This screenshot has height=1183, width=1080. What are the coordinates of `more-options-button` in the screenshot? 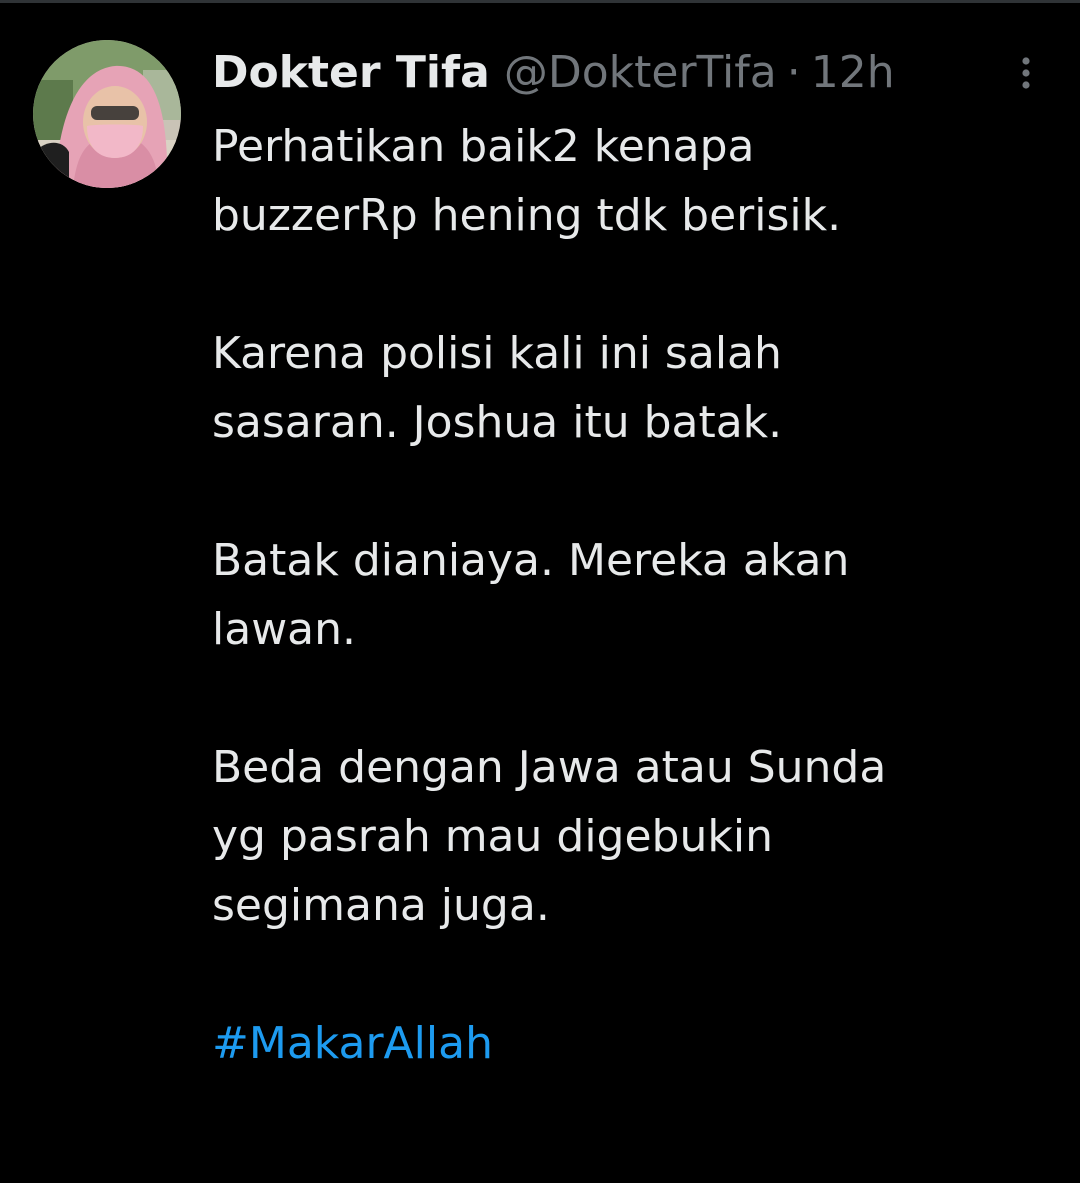 It's located at (1026, 73).